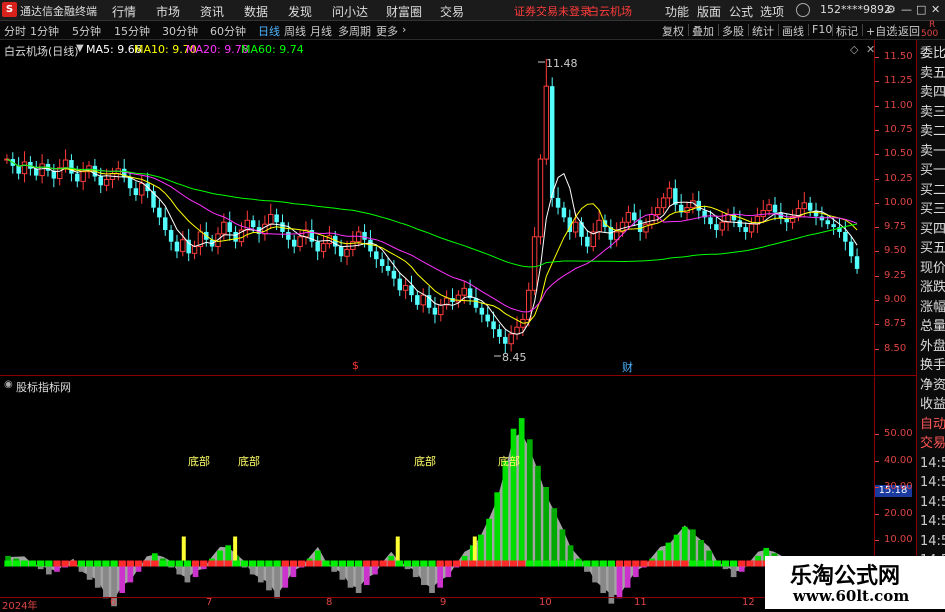 The height and width of the screenshot is (612, 945). I want to click on menu-zixun: 资讯, so click(212, 11).